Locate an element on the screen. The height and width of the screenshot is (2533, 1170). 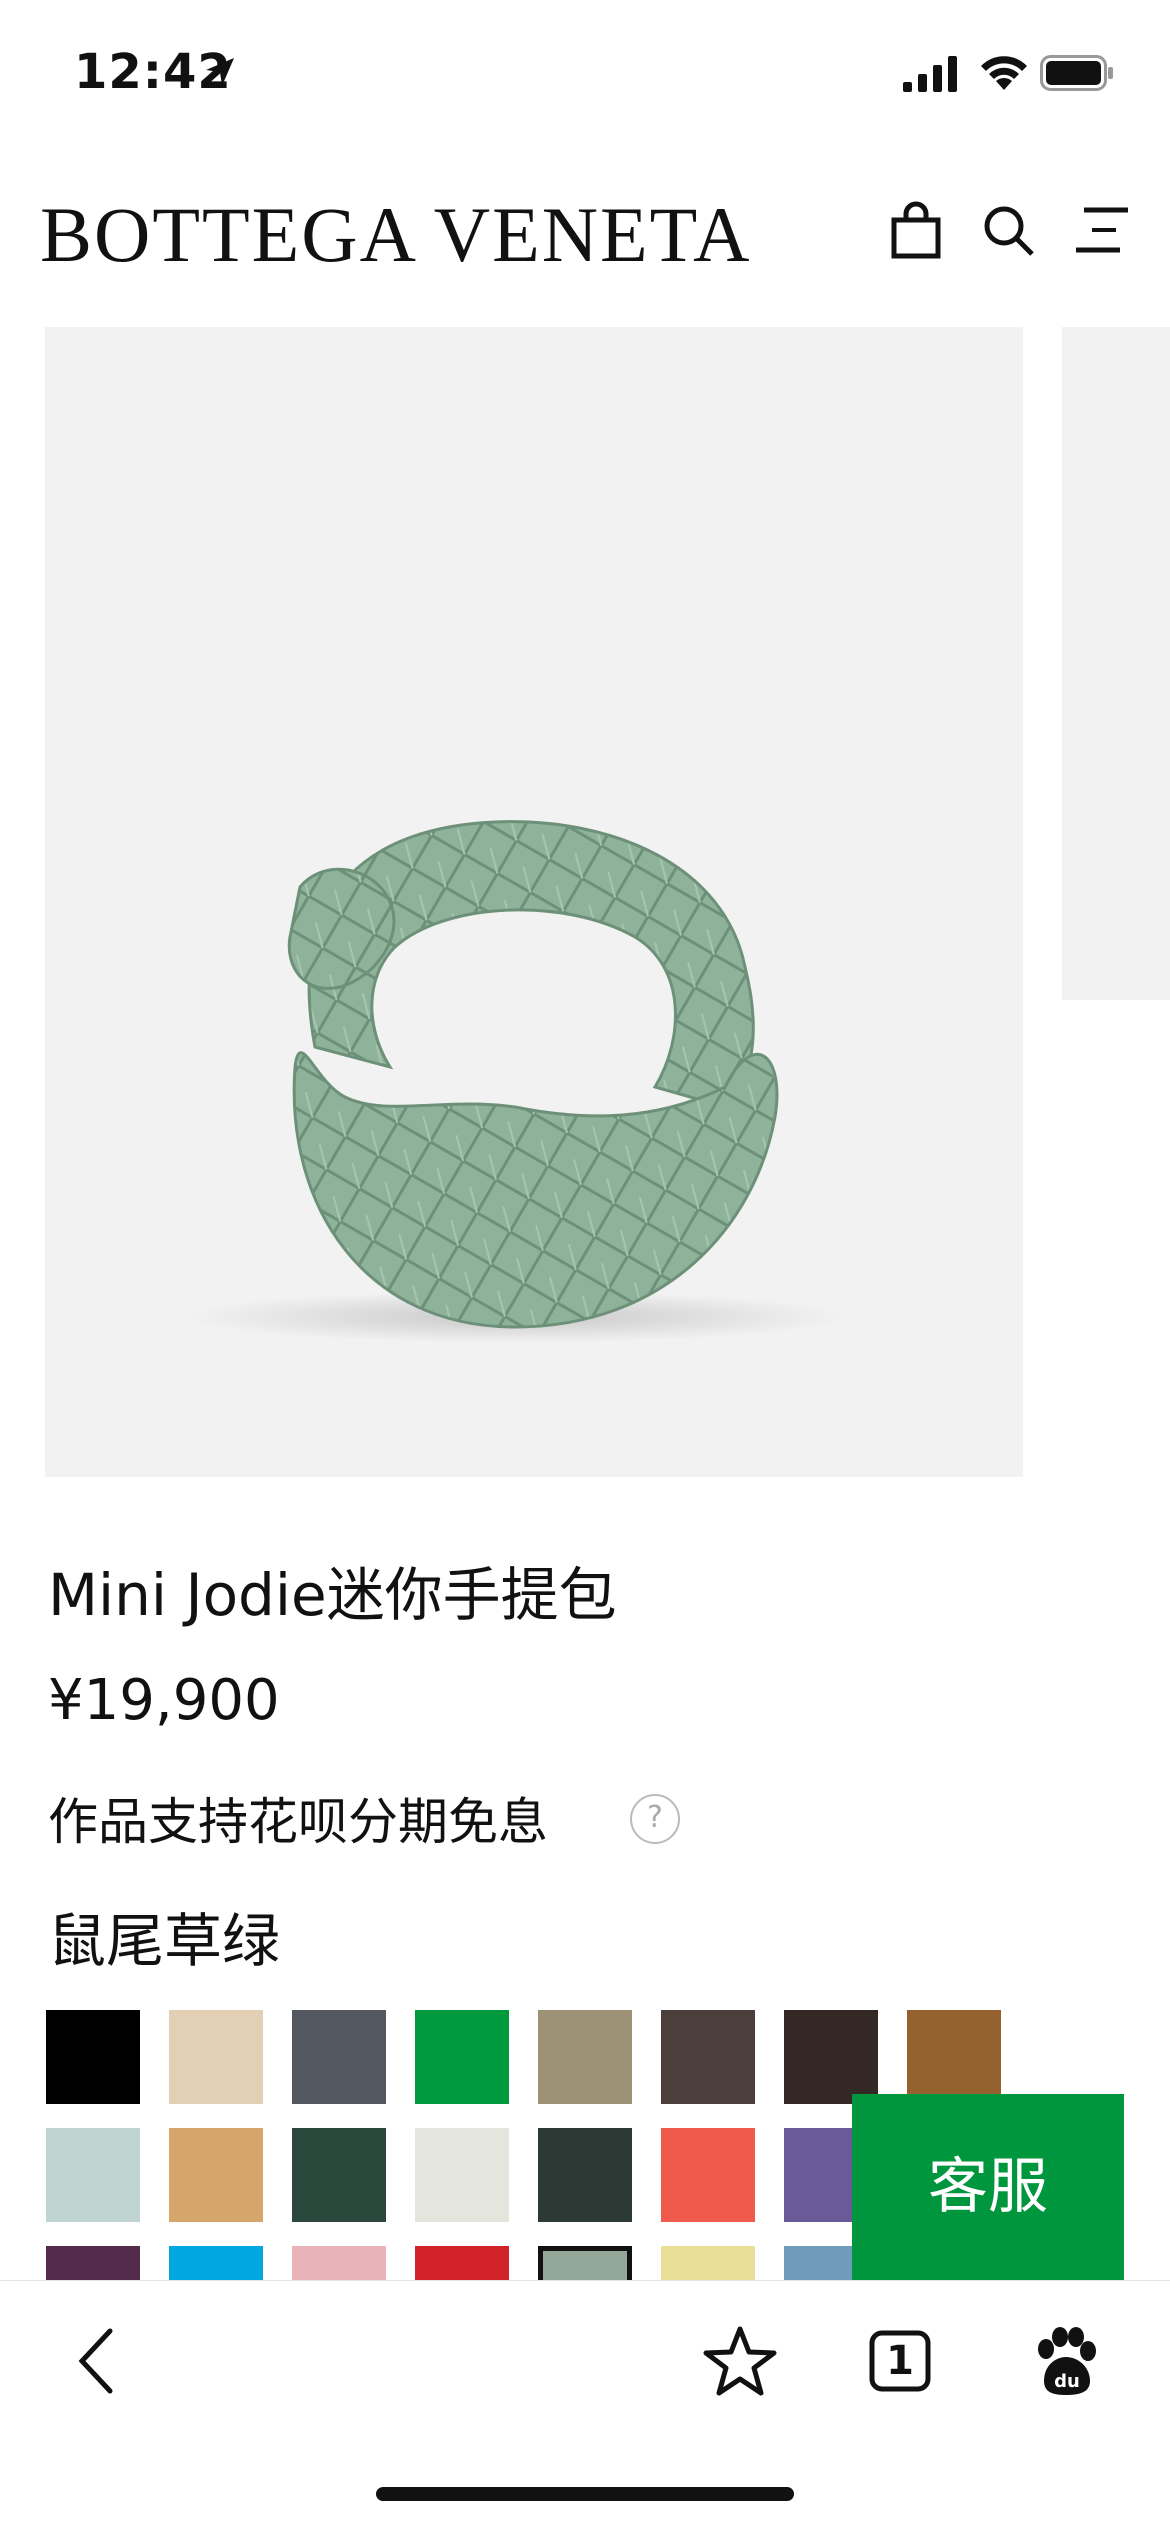
selected-color-name: 鼠尾草绿 is located at coordinates (164, 1941).